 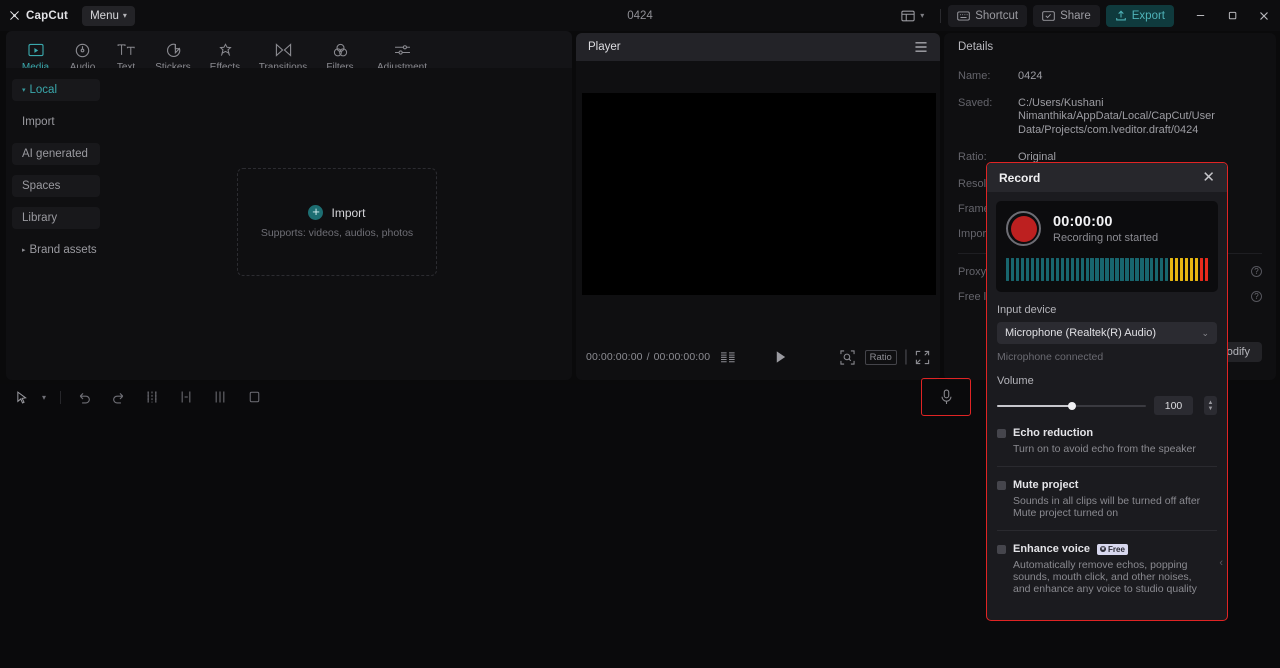 I want to click on close-button, so click(x=1264, y=15).